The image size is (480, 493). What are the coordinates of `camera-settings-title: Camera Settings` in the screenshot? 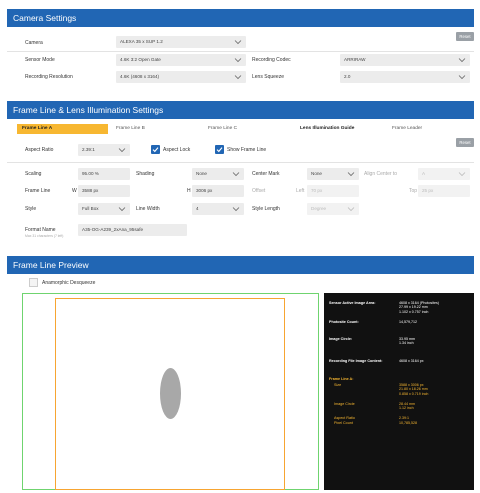 It's located at (45, 18).